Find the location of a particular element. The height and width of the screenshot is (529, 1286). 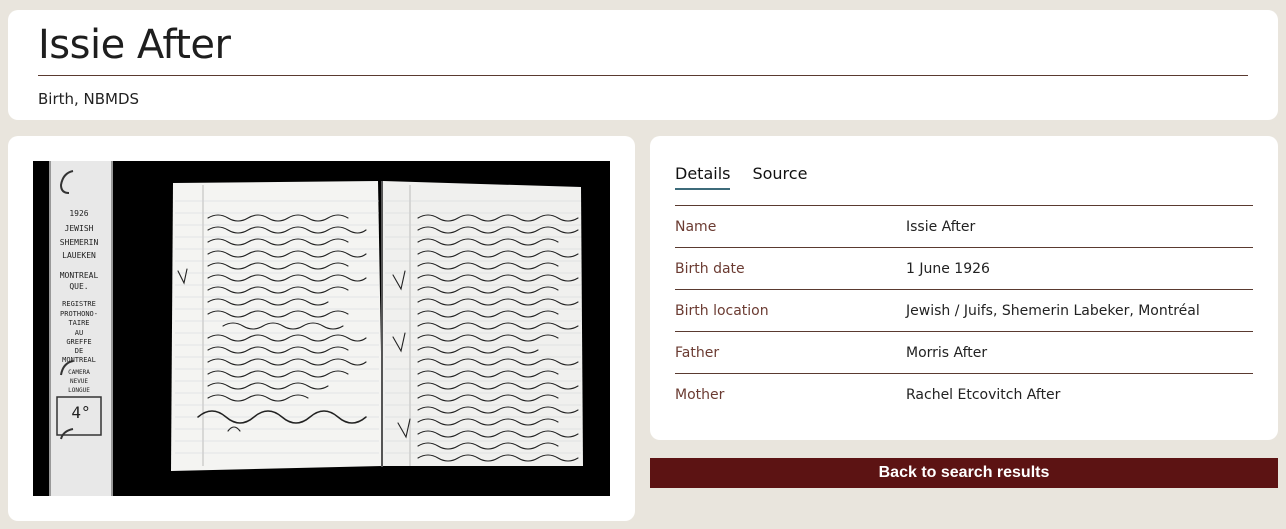

detail-label: Name is located at coordinates (696, 226).